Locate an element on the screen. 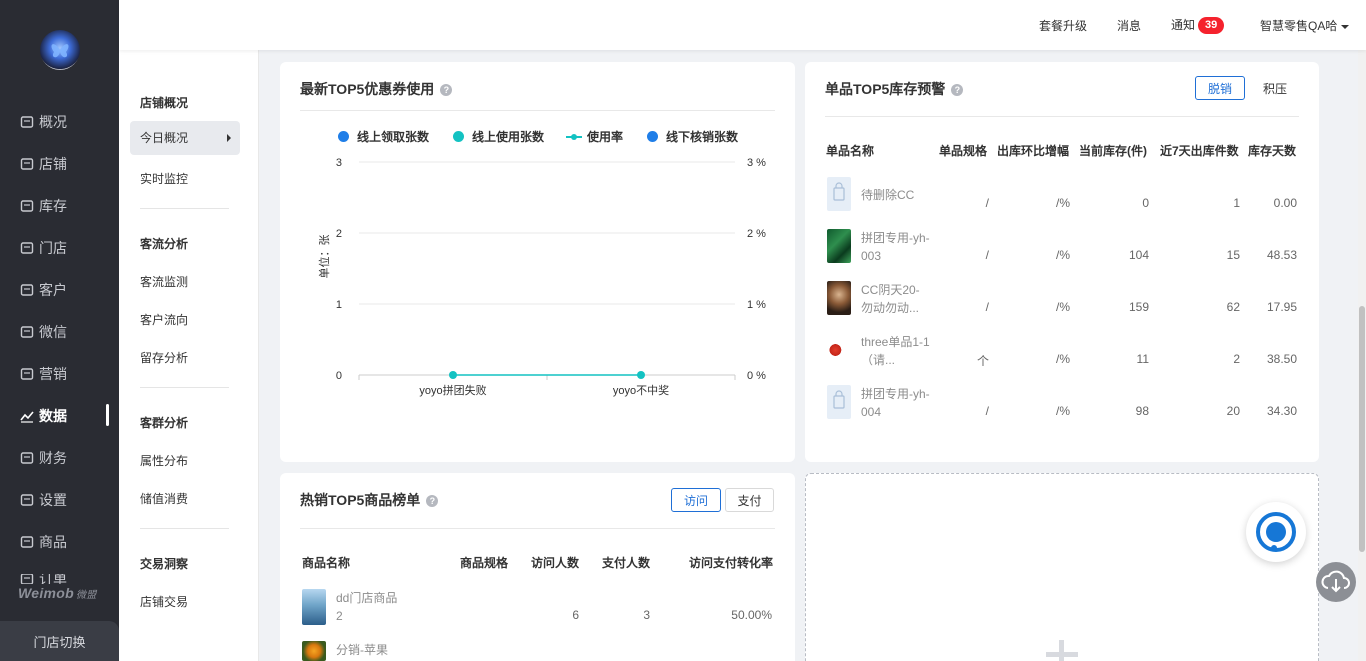 The width and height of the screenshot is (1366, 661). cloud-download-icon is located at coordinates (1335, 581).